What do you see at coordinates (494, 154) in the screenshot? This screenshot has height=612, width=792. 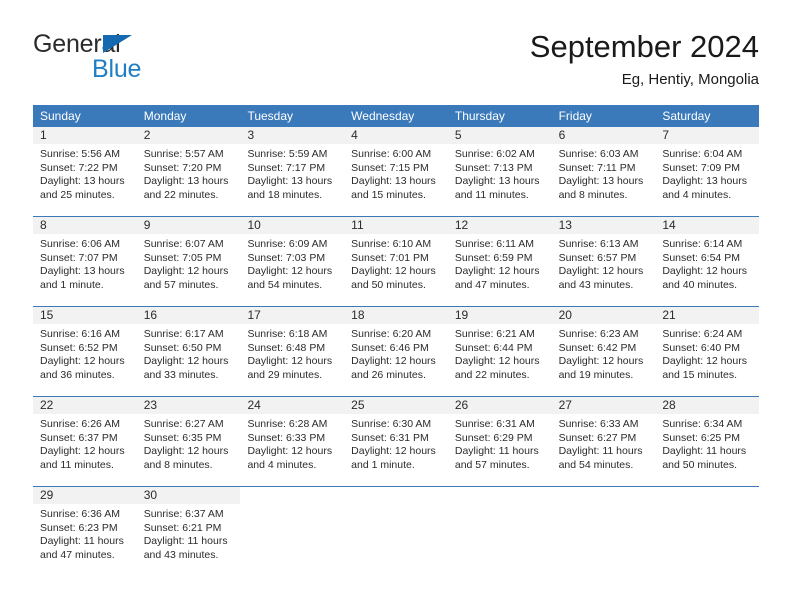 I see `sunrise-text: Sunrise: 6:02 AM` at bounding box center [494, 154].